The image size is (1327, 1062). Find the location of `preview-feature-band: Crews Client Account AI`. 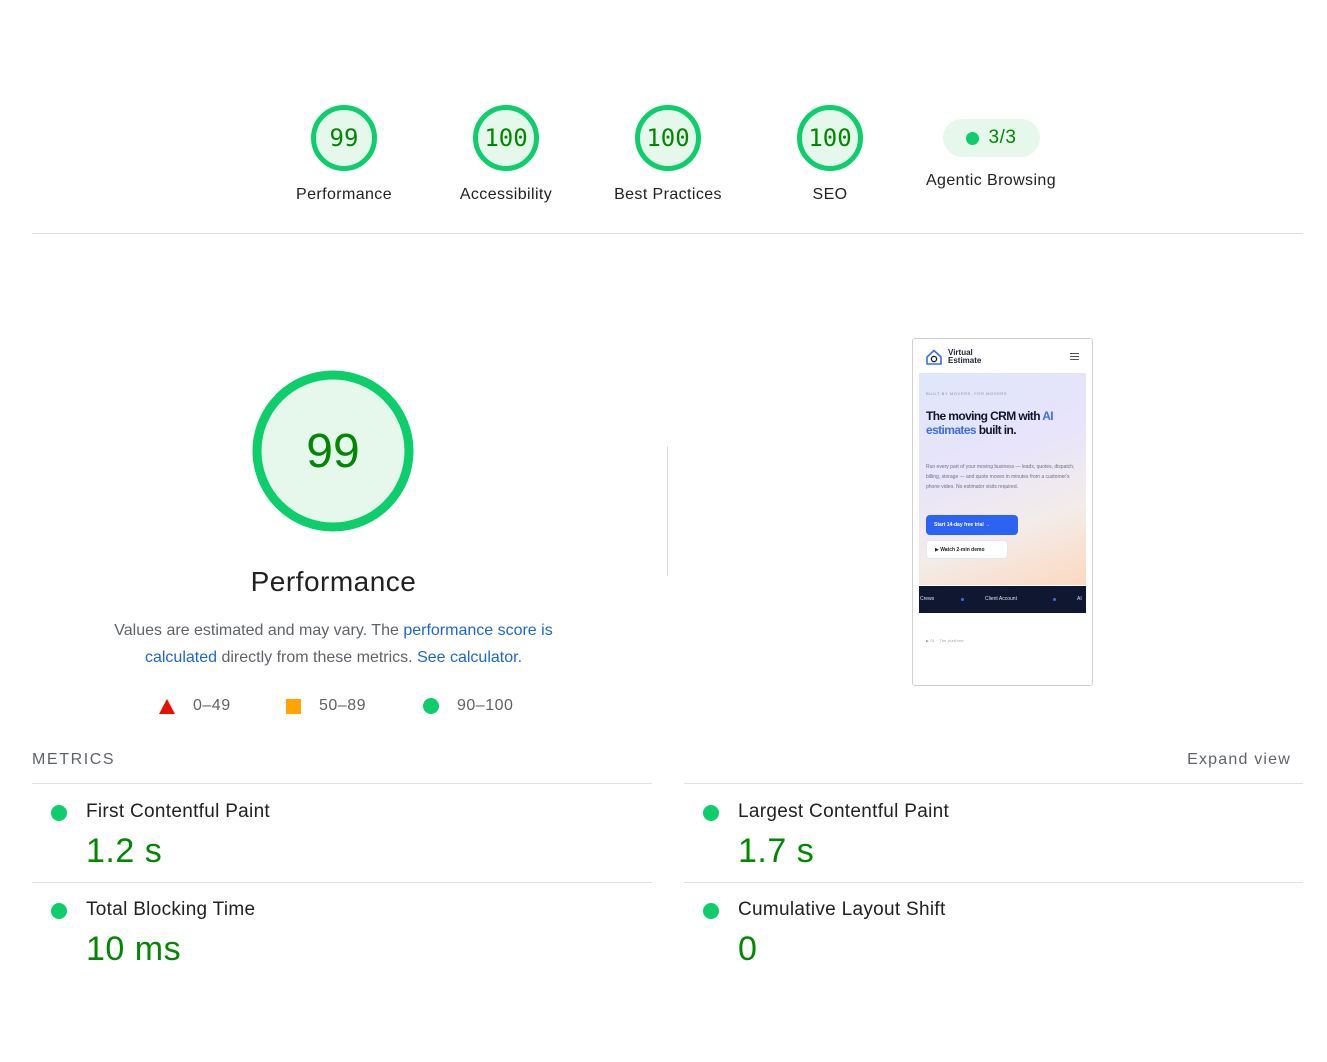

preview-feature-band: Crews Client Account AI is located at coordinates (1002, 599).